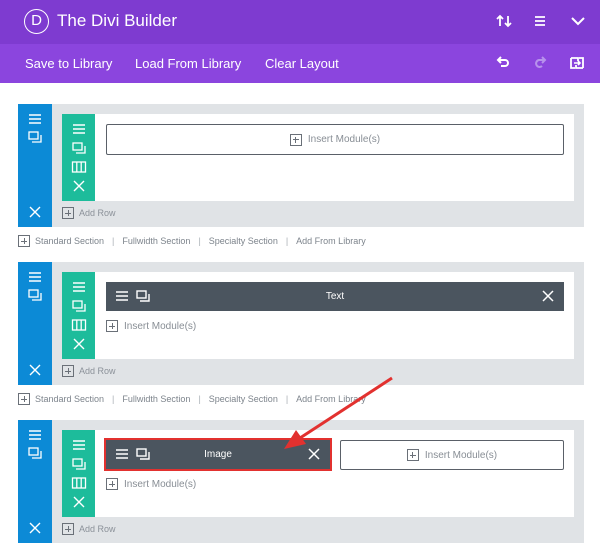  Describe the element at coordinates (188, 63) in the screenshot. I see `load-from-library-button: Load From Library` at that location.